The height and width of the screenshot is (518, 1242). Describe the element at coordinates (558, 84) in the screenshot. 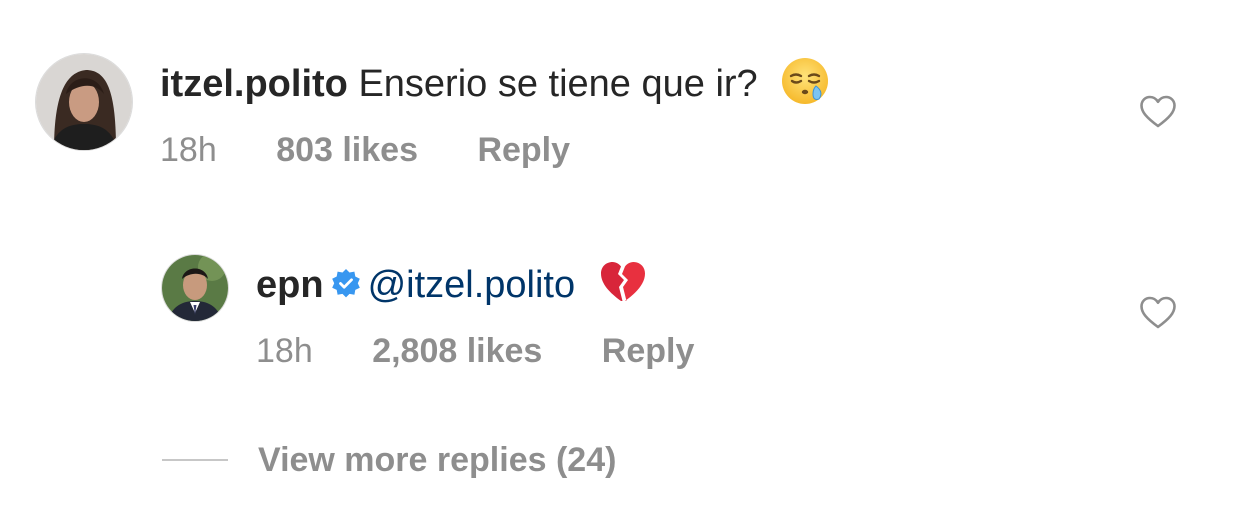

I see `comment-text: Enserio se tiene que ir?` at that location.